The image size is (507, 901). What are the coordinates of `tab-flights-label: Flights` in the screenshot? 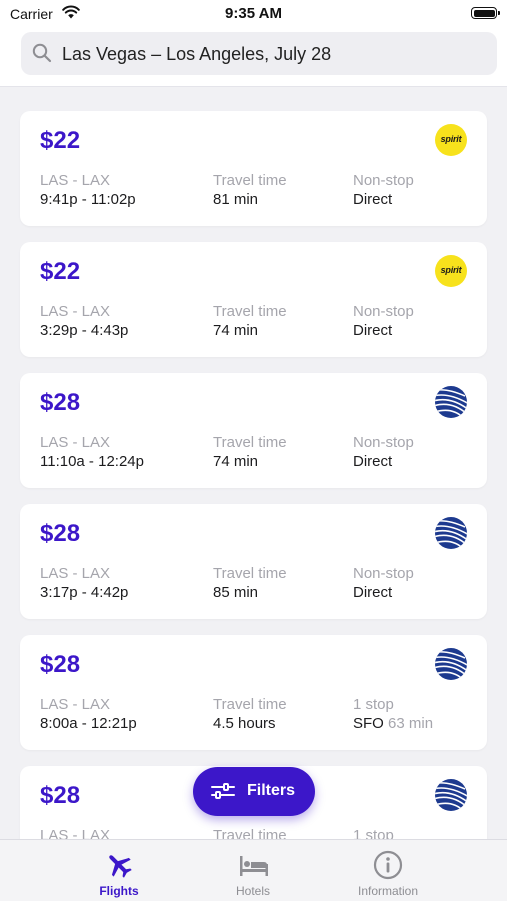 It's located at (119, 891).